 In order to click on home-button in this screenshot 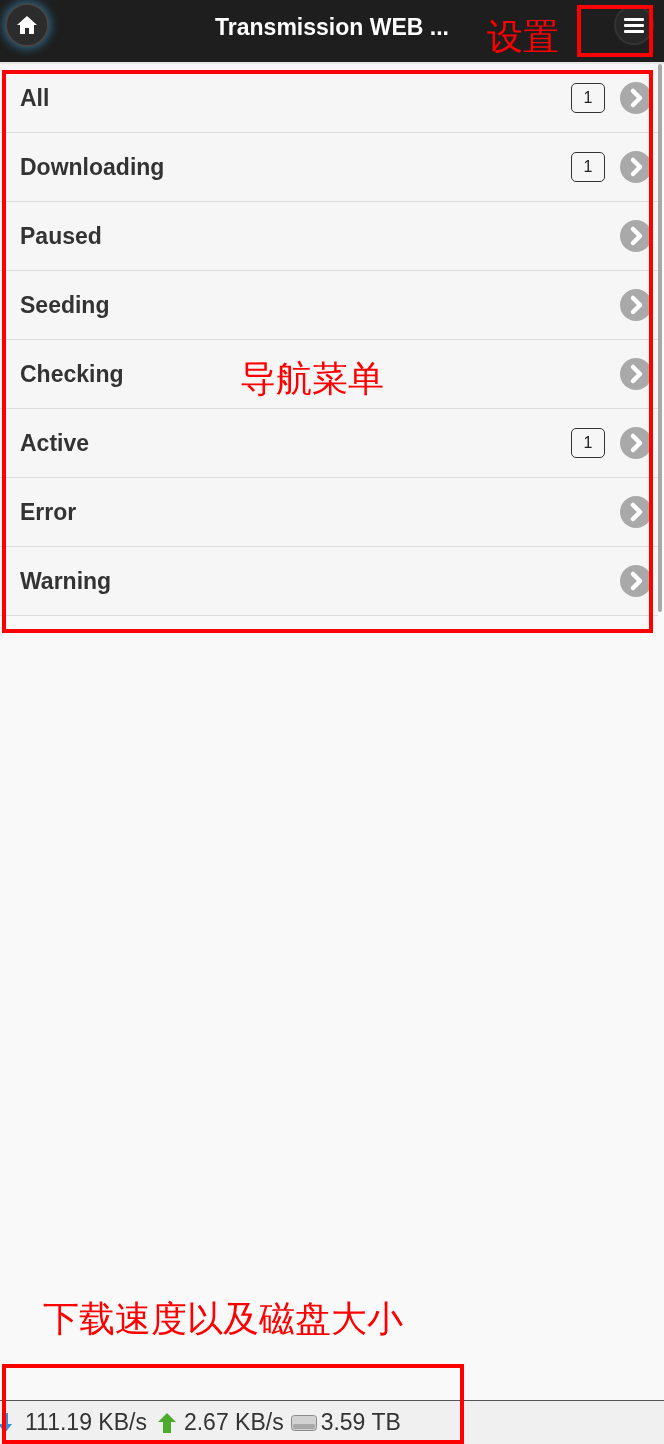, I will do `click(27, 25)`.